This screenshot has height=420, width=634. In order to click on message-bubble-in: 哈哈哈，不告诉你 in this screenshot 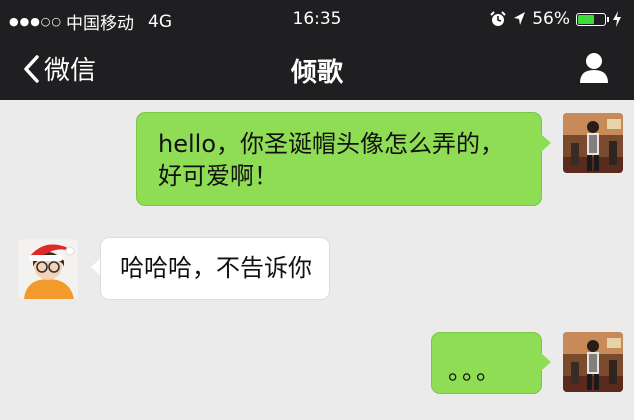, I will do `click(215, 268)`.